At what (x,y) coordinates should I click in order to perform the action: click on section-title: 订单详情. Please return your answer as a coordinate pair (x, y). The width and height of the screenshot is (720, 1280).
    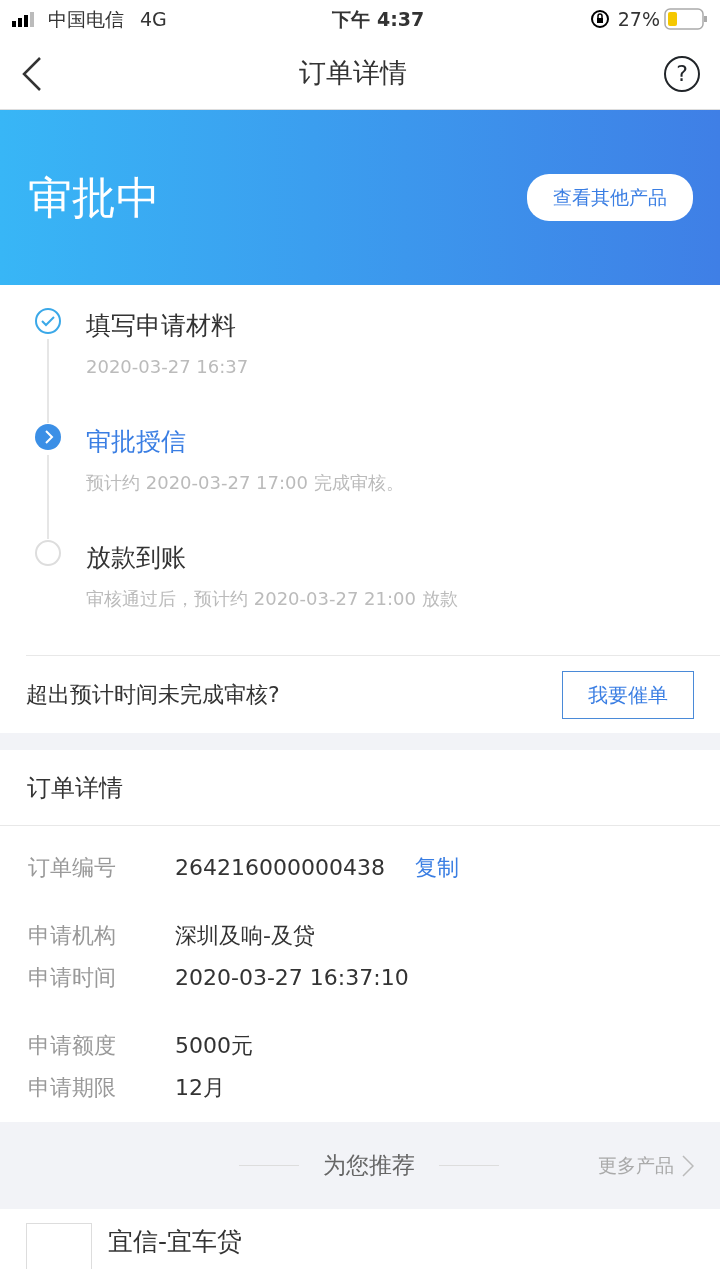
    Looking at the image, I should click on (360, 788).